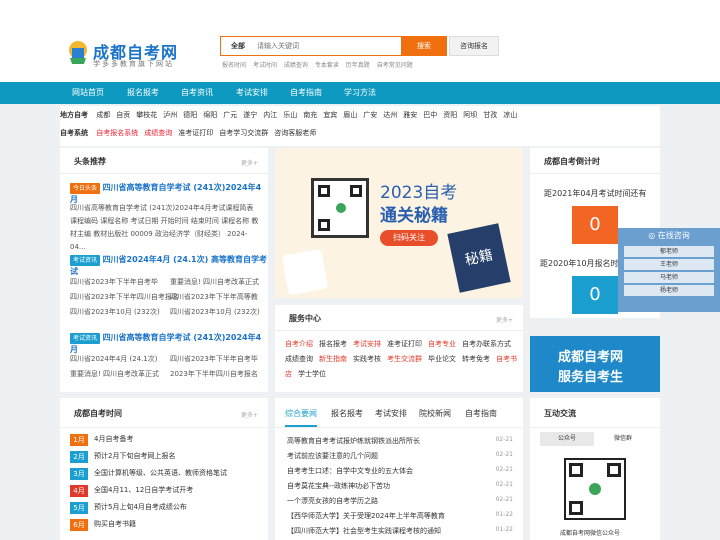  Describe the element at coordinates (367, 359) in the screenshot. I see `service-link: 实践考核` at that location.